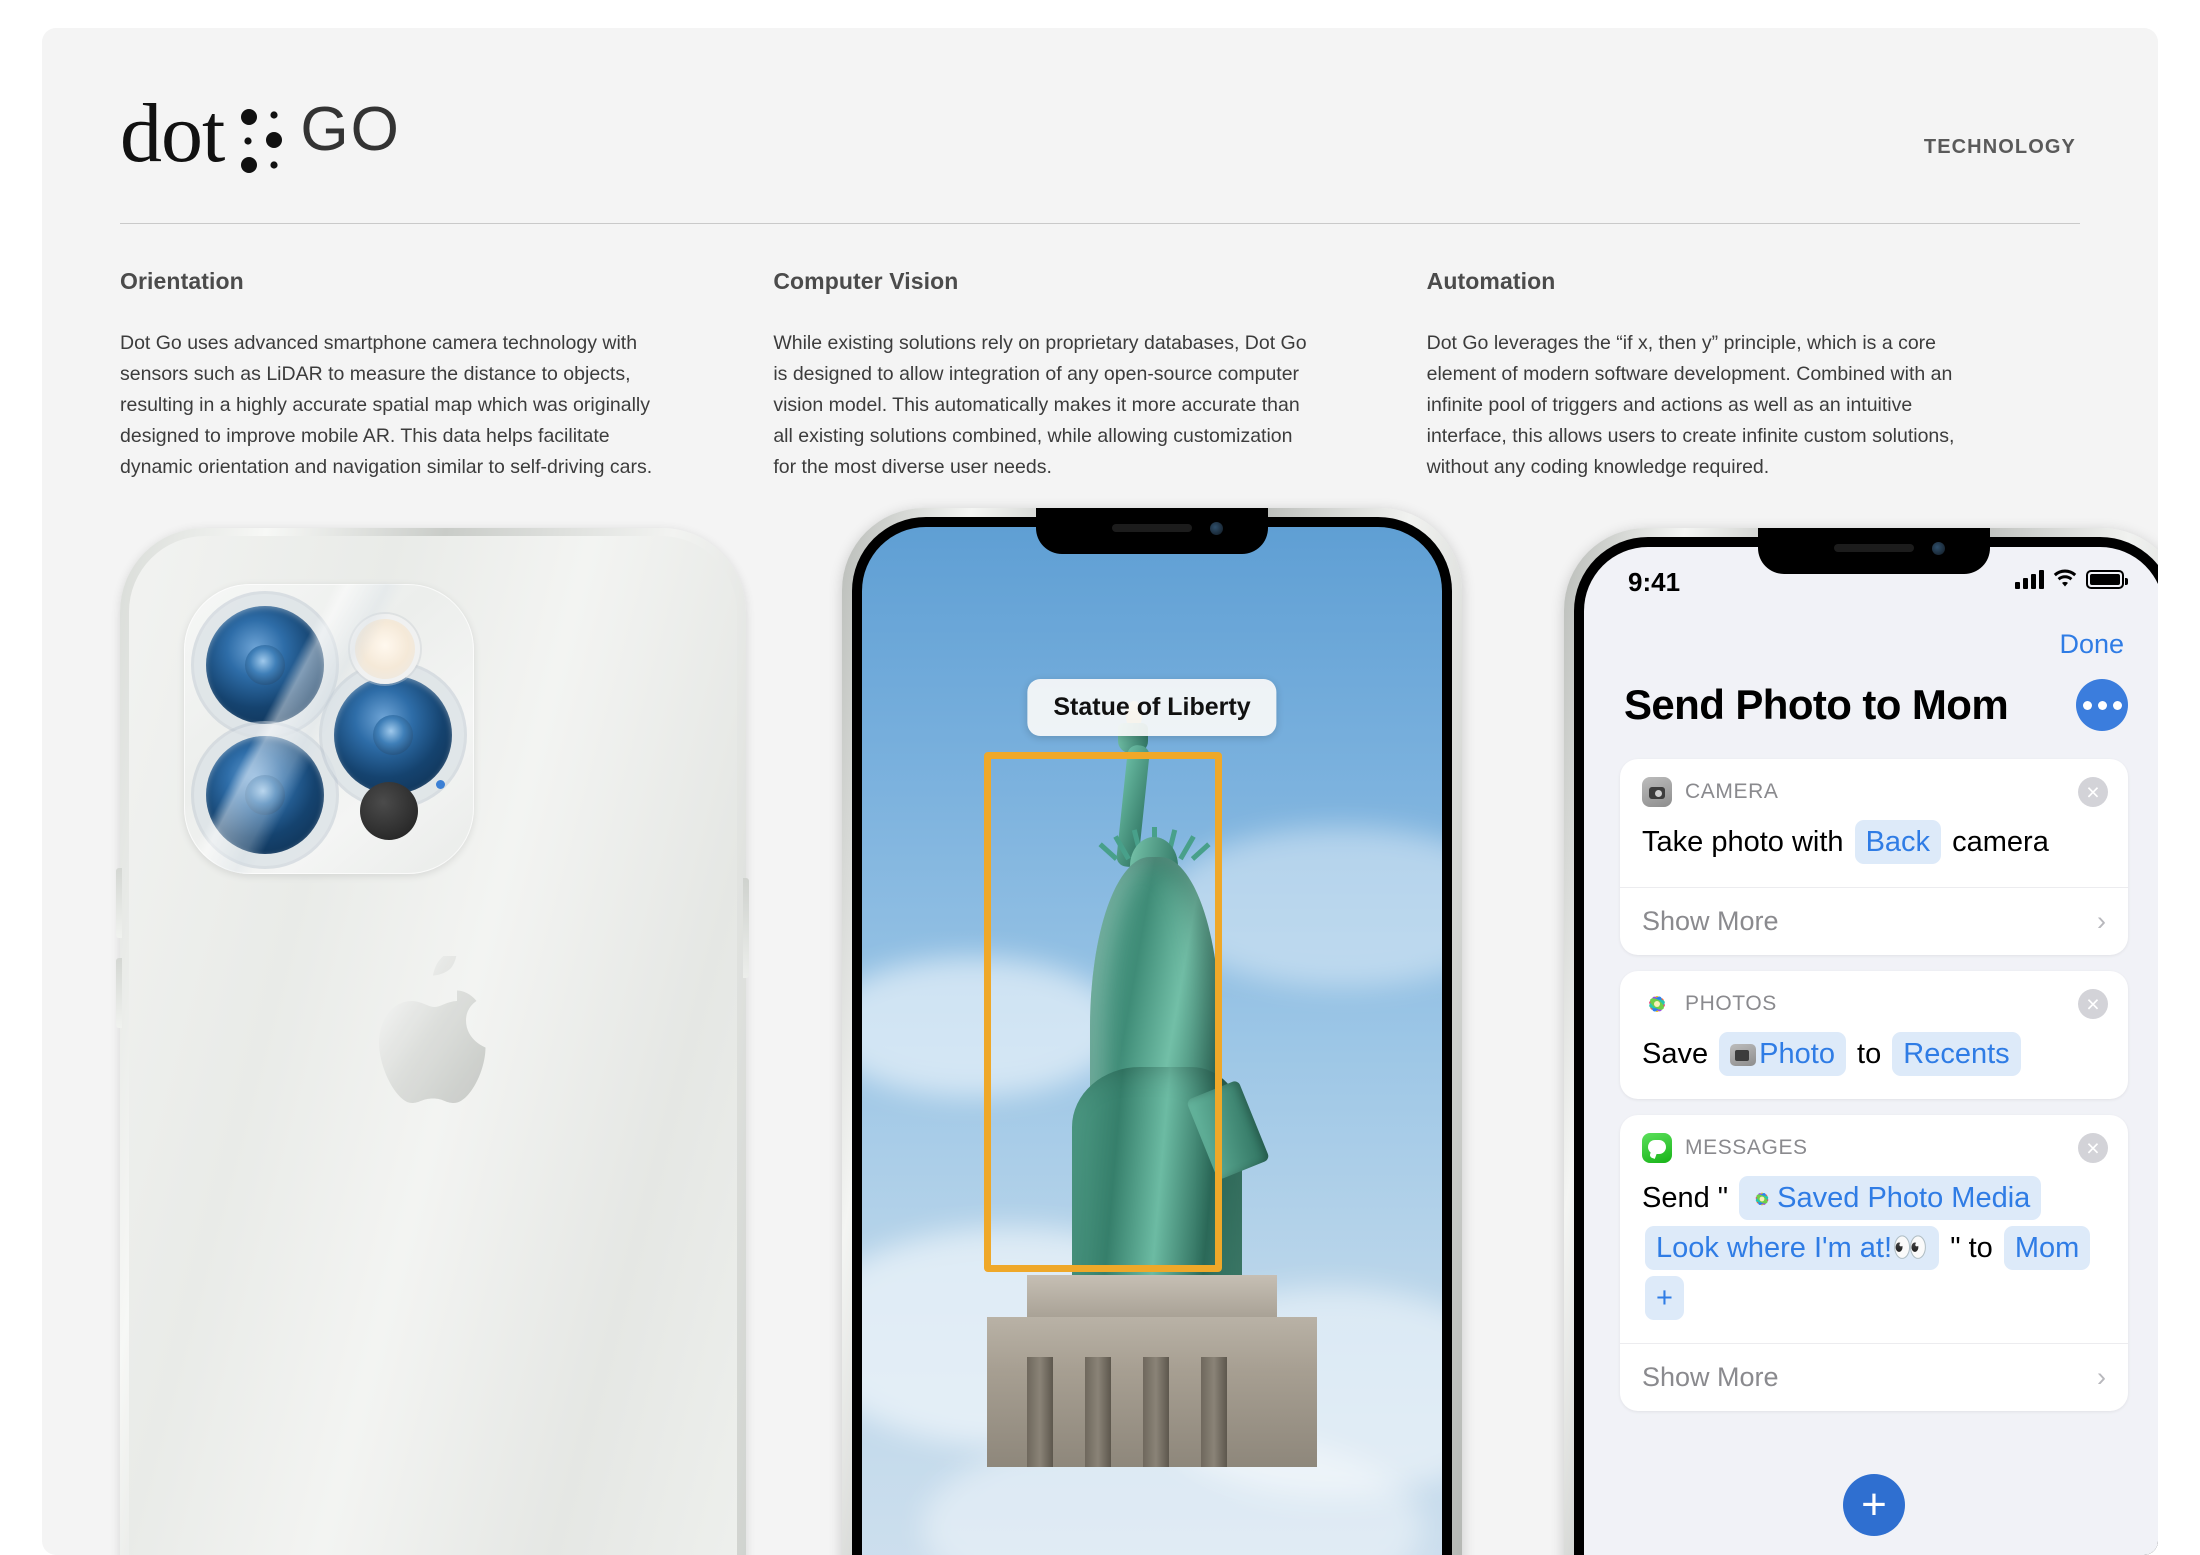  I want to click on status-indicators, so click(2071, 579).